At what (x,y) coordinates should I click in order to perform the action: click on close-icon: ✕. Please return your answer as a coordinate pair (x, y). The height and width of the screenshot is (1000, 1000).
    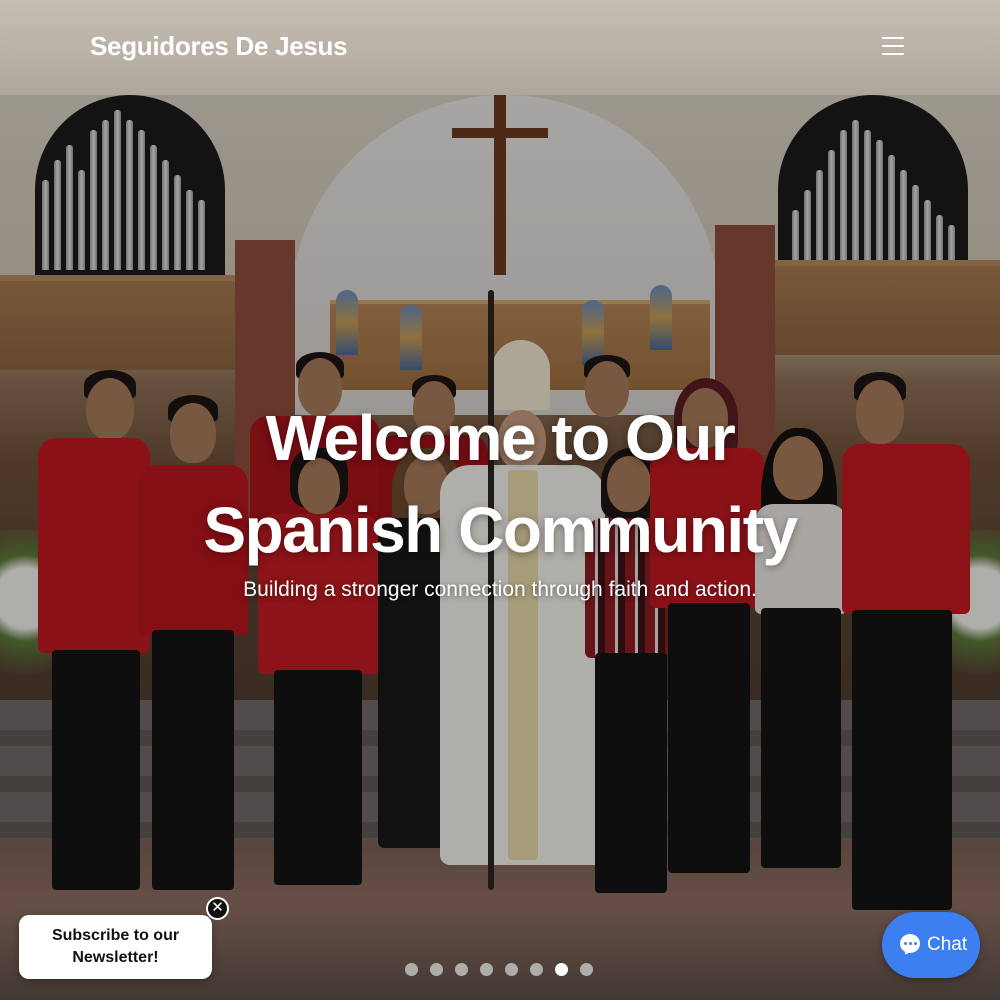
    Looking at the image, I should click on (217, 908).